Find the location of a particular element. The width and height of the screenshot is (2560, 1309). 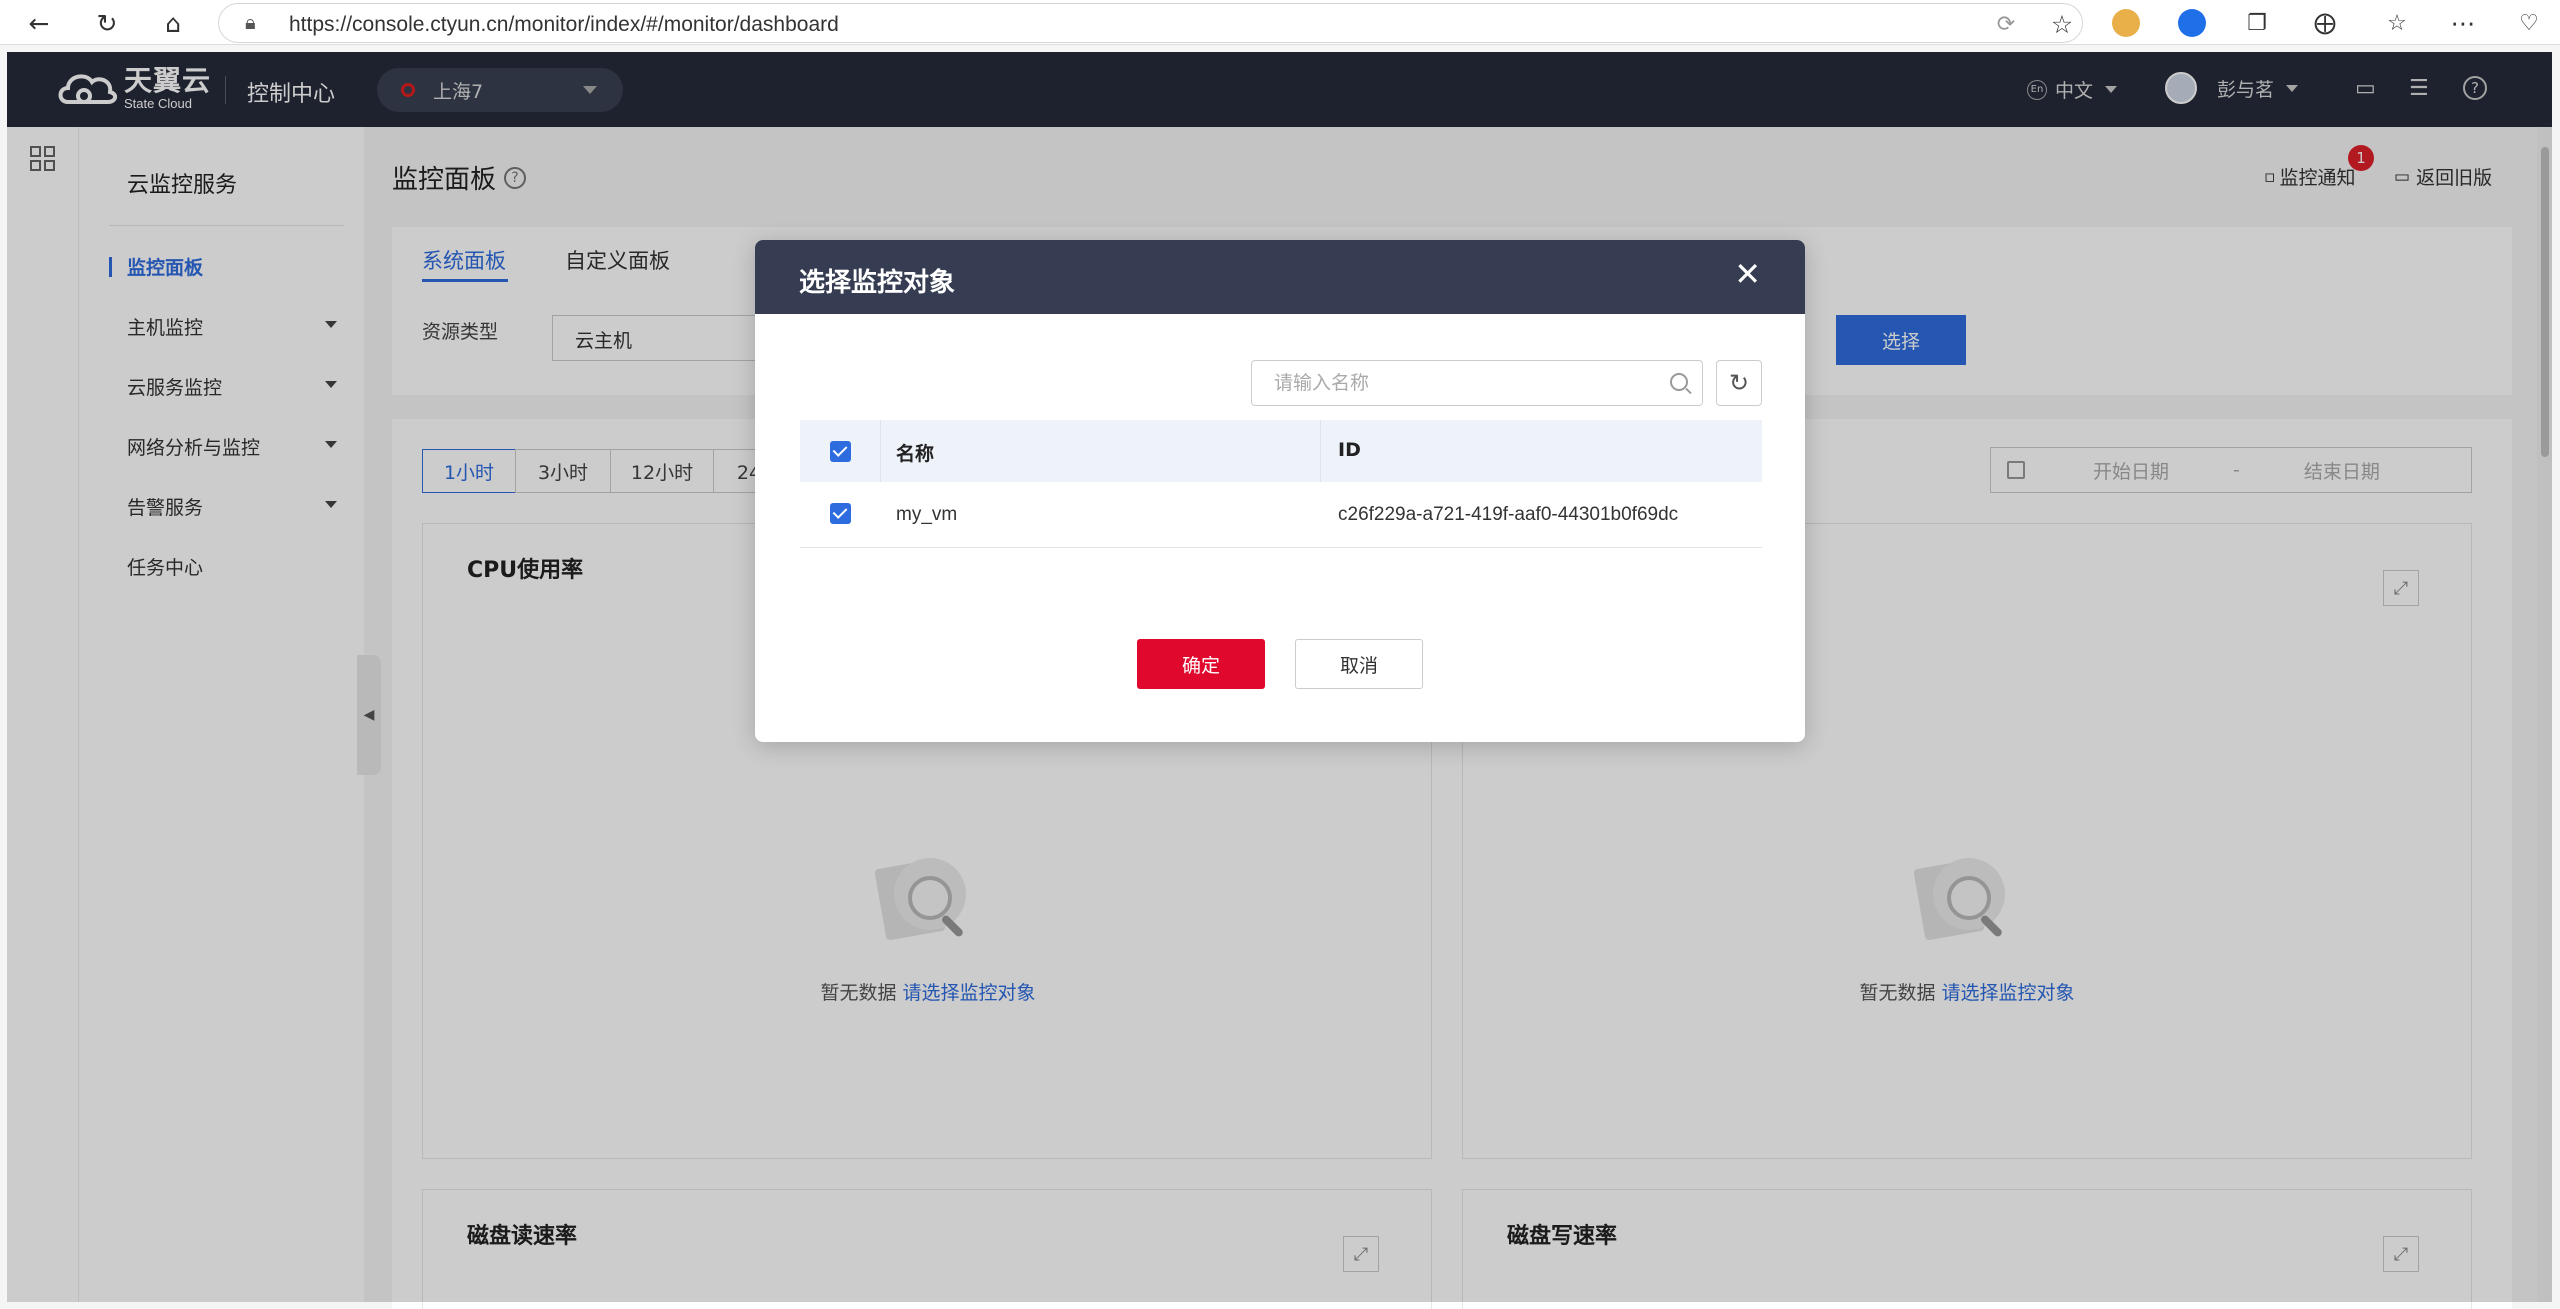

search-field is located at coordinates (1477, 383).